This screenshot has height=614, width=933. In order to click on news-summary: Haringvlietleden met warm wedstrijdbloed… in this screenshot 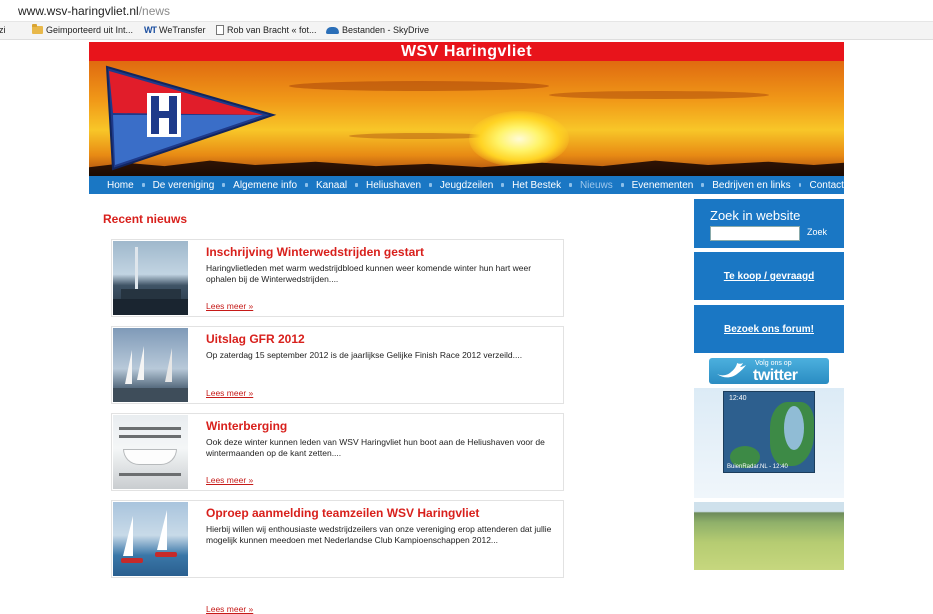, I will do `click(369, 273)`.